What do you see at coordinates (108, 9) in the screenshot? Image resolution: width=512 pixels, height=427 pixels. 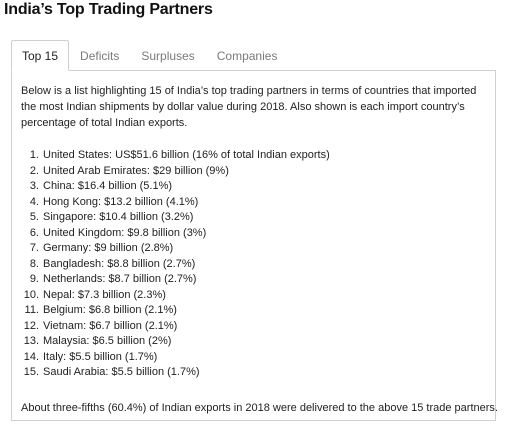 I see `page-title: India’s Top Trading Partners` at bounding box center [108, 9].